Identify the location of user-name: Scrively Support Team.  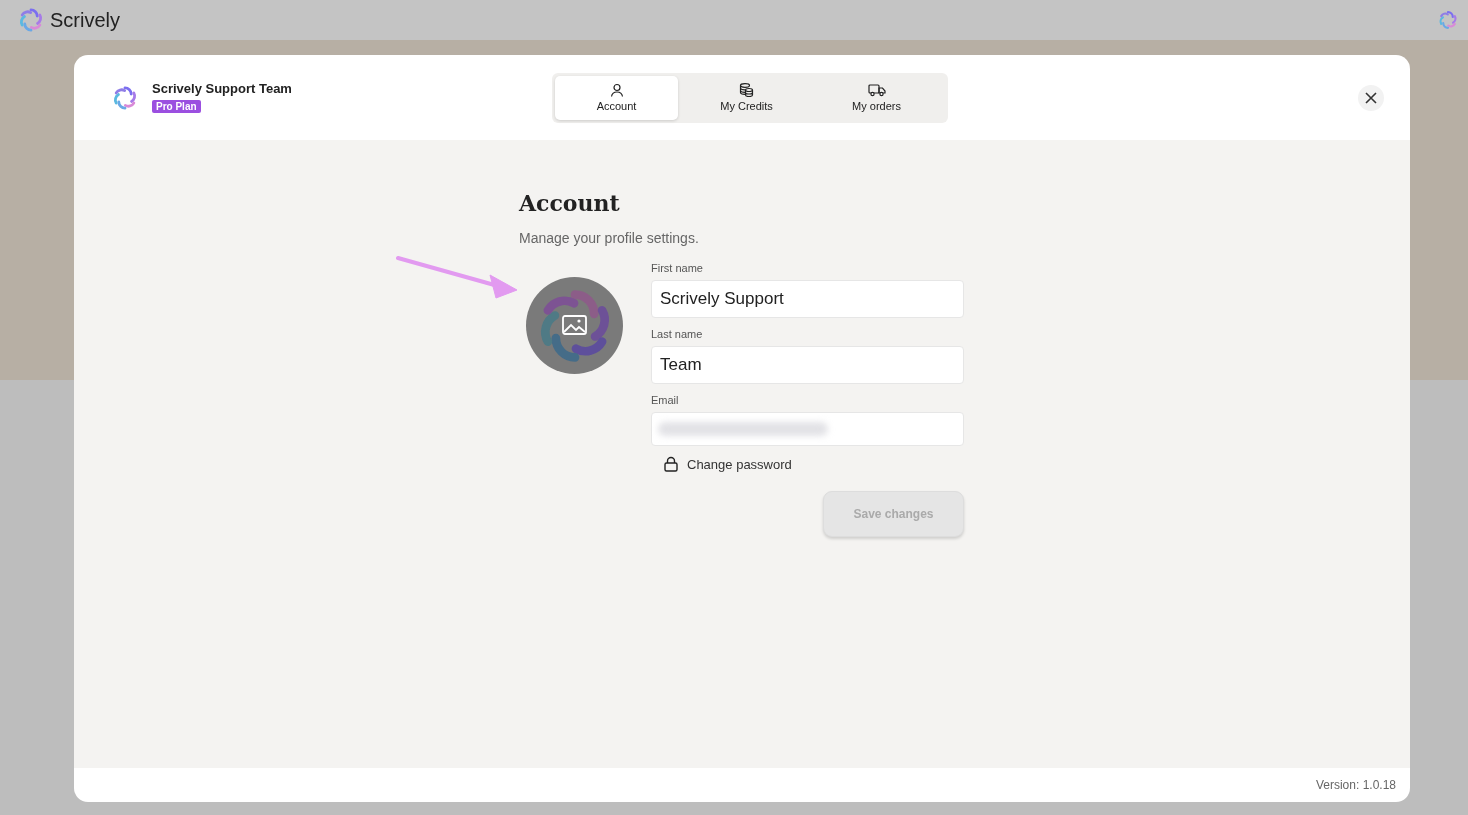
(222, 88).